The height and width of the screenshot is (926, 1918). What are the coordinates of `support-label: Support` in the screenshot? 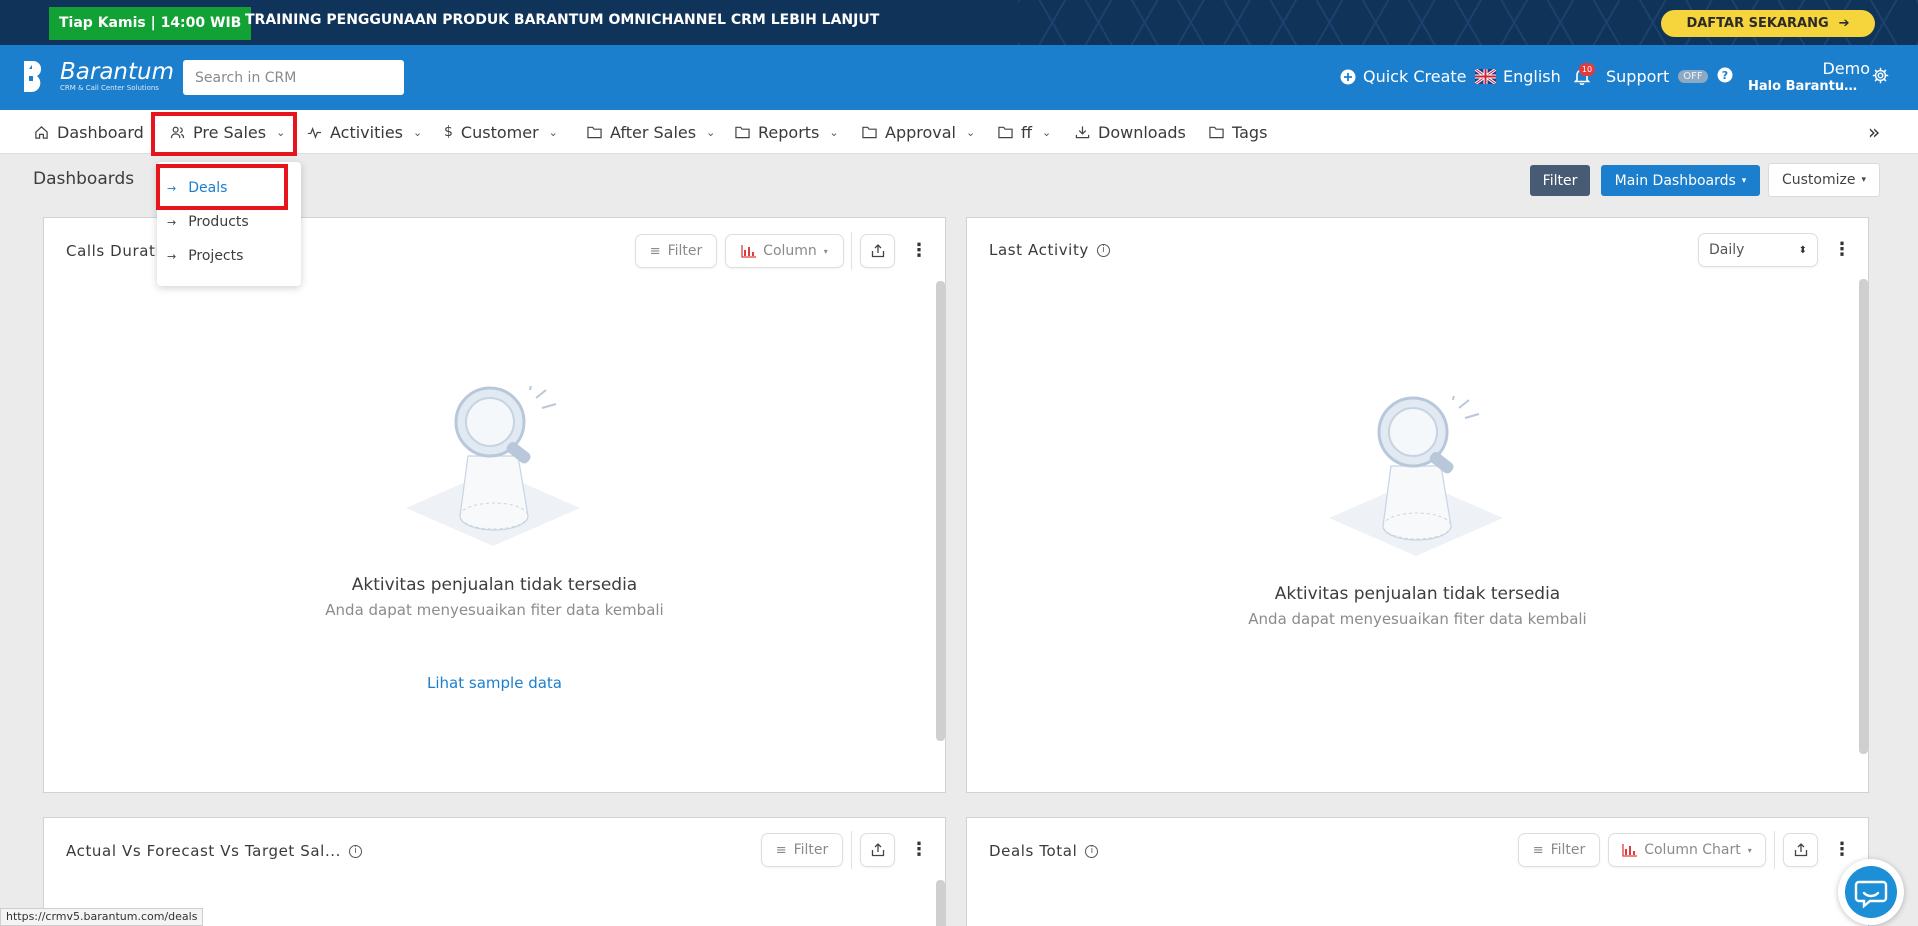 It's located at (1638, 76).